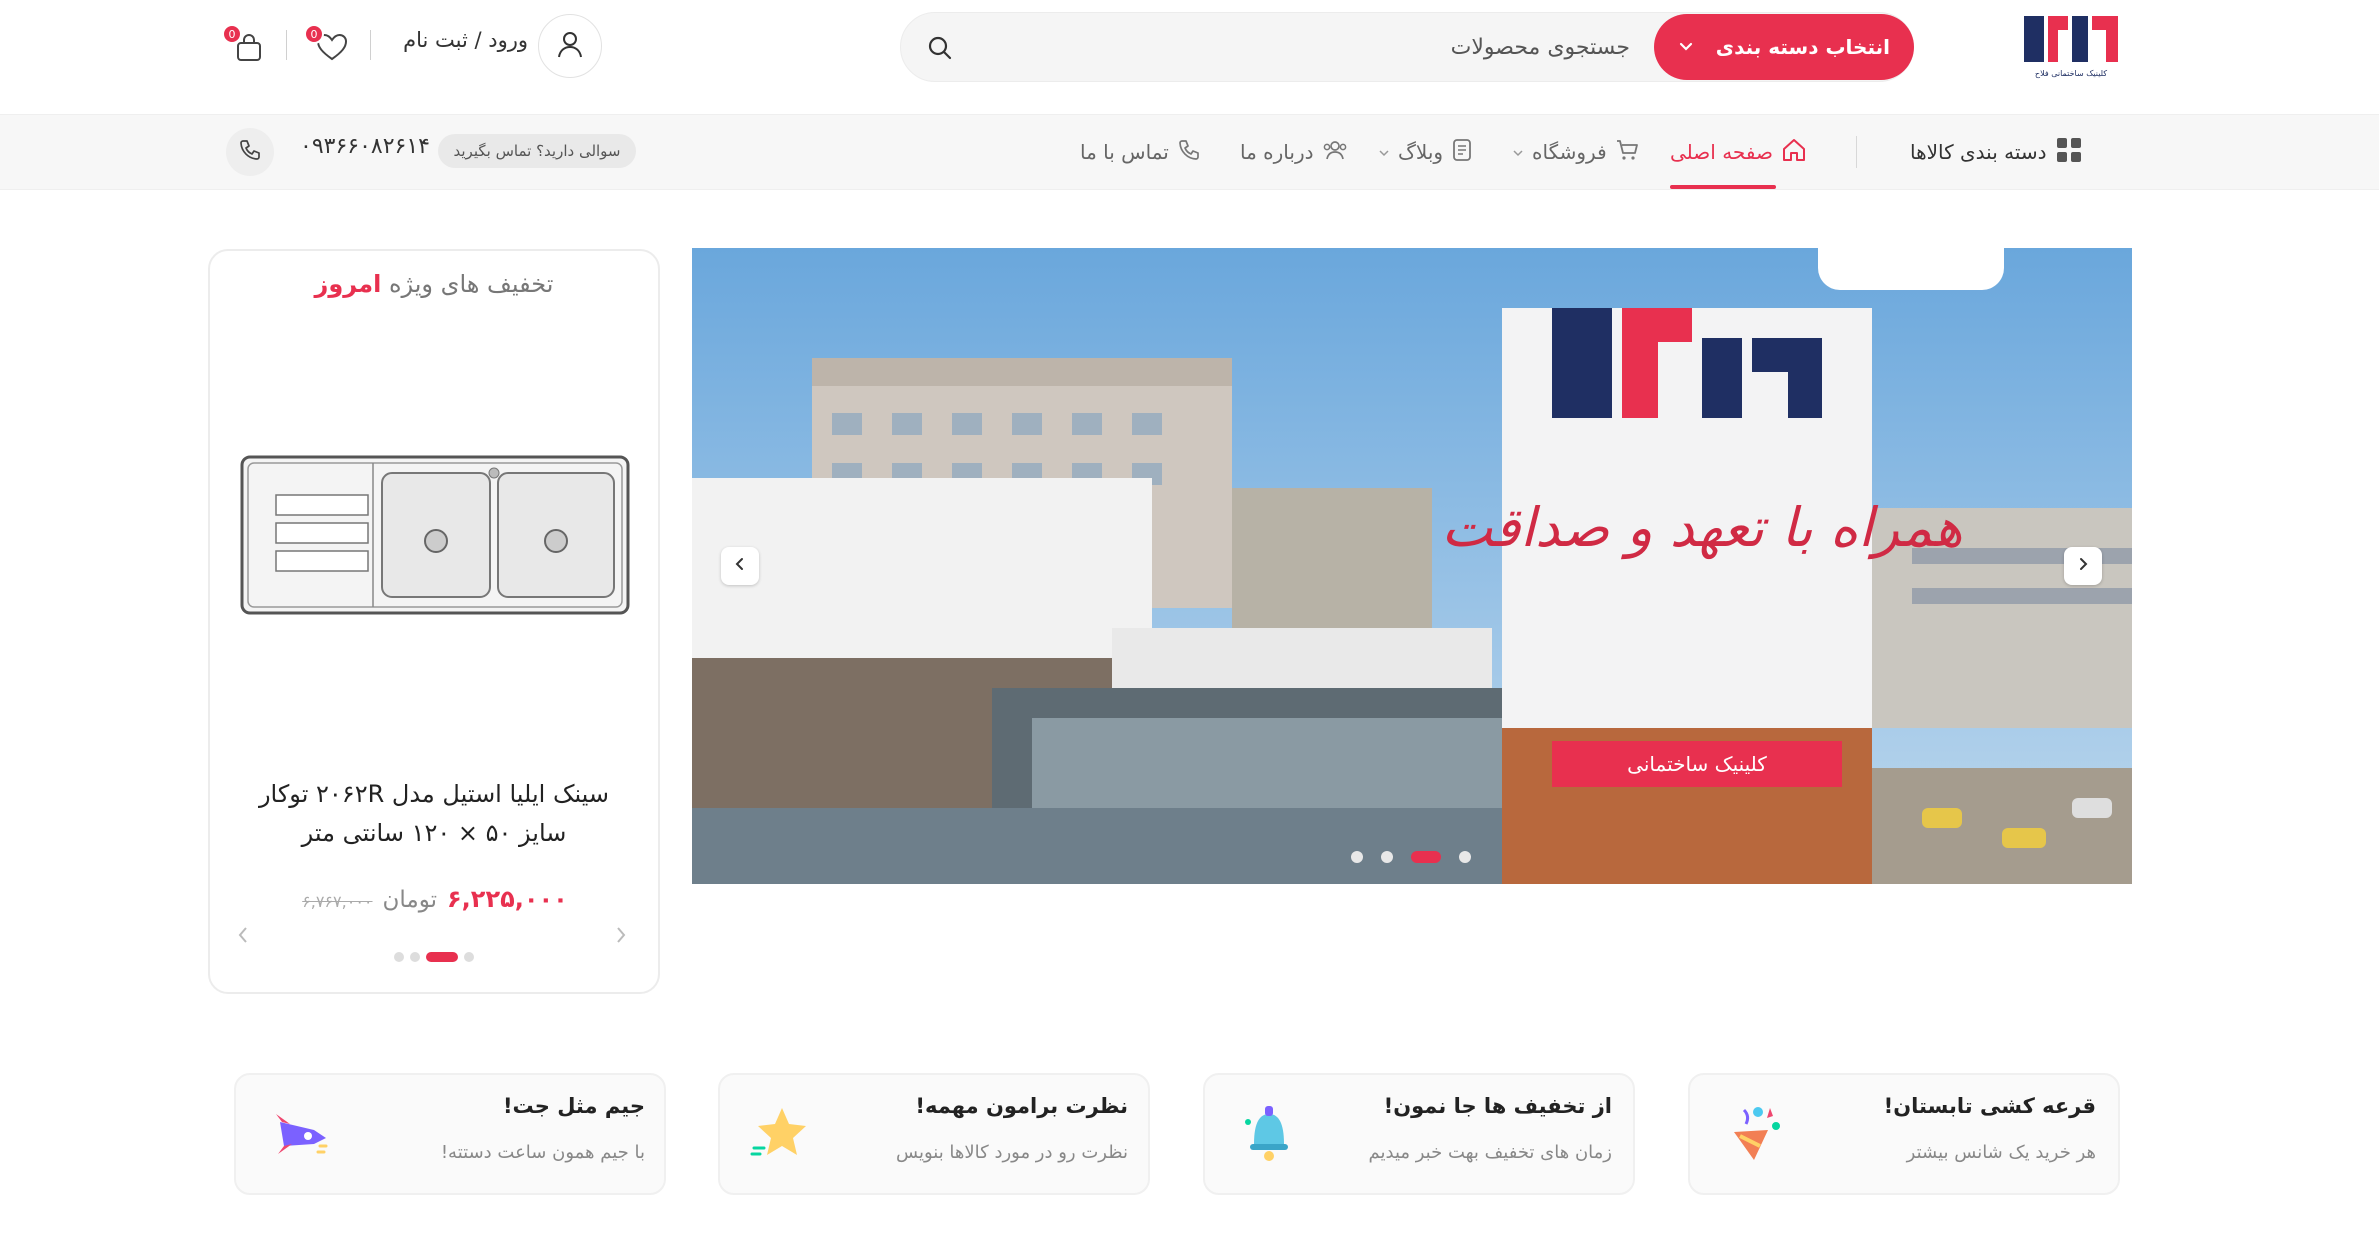 The image size is (2379, 1258). What do you see at coordinates (1755, 1133) in the screenshot?
I see `party-popper-icon` at bounding box center [1755, 1133].